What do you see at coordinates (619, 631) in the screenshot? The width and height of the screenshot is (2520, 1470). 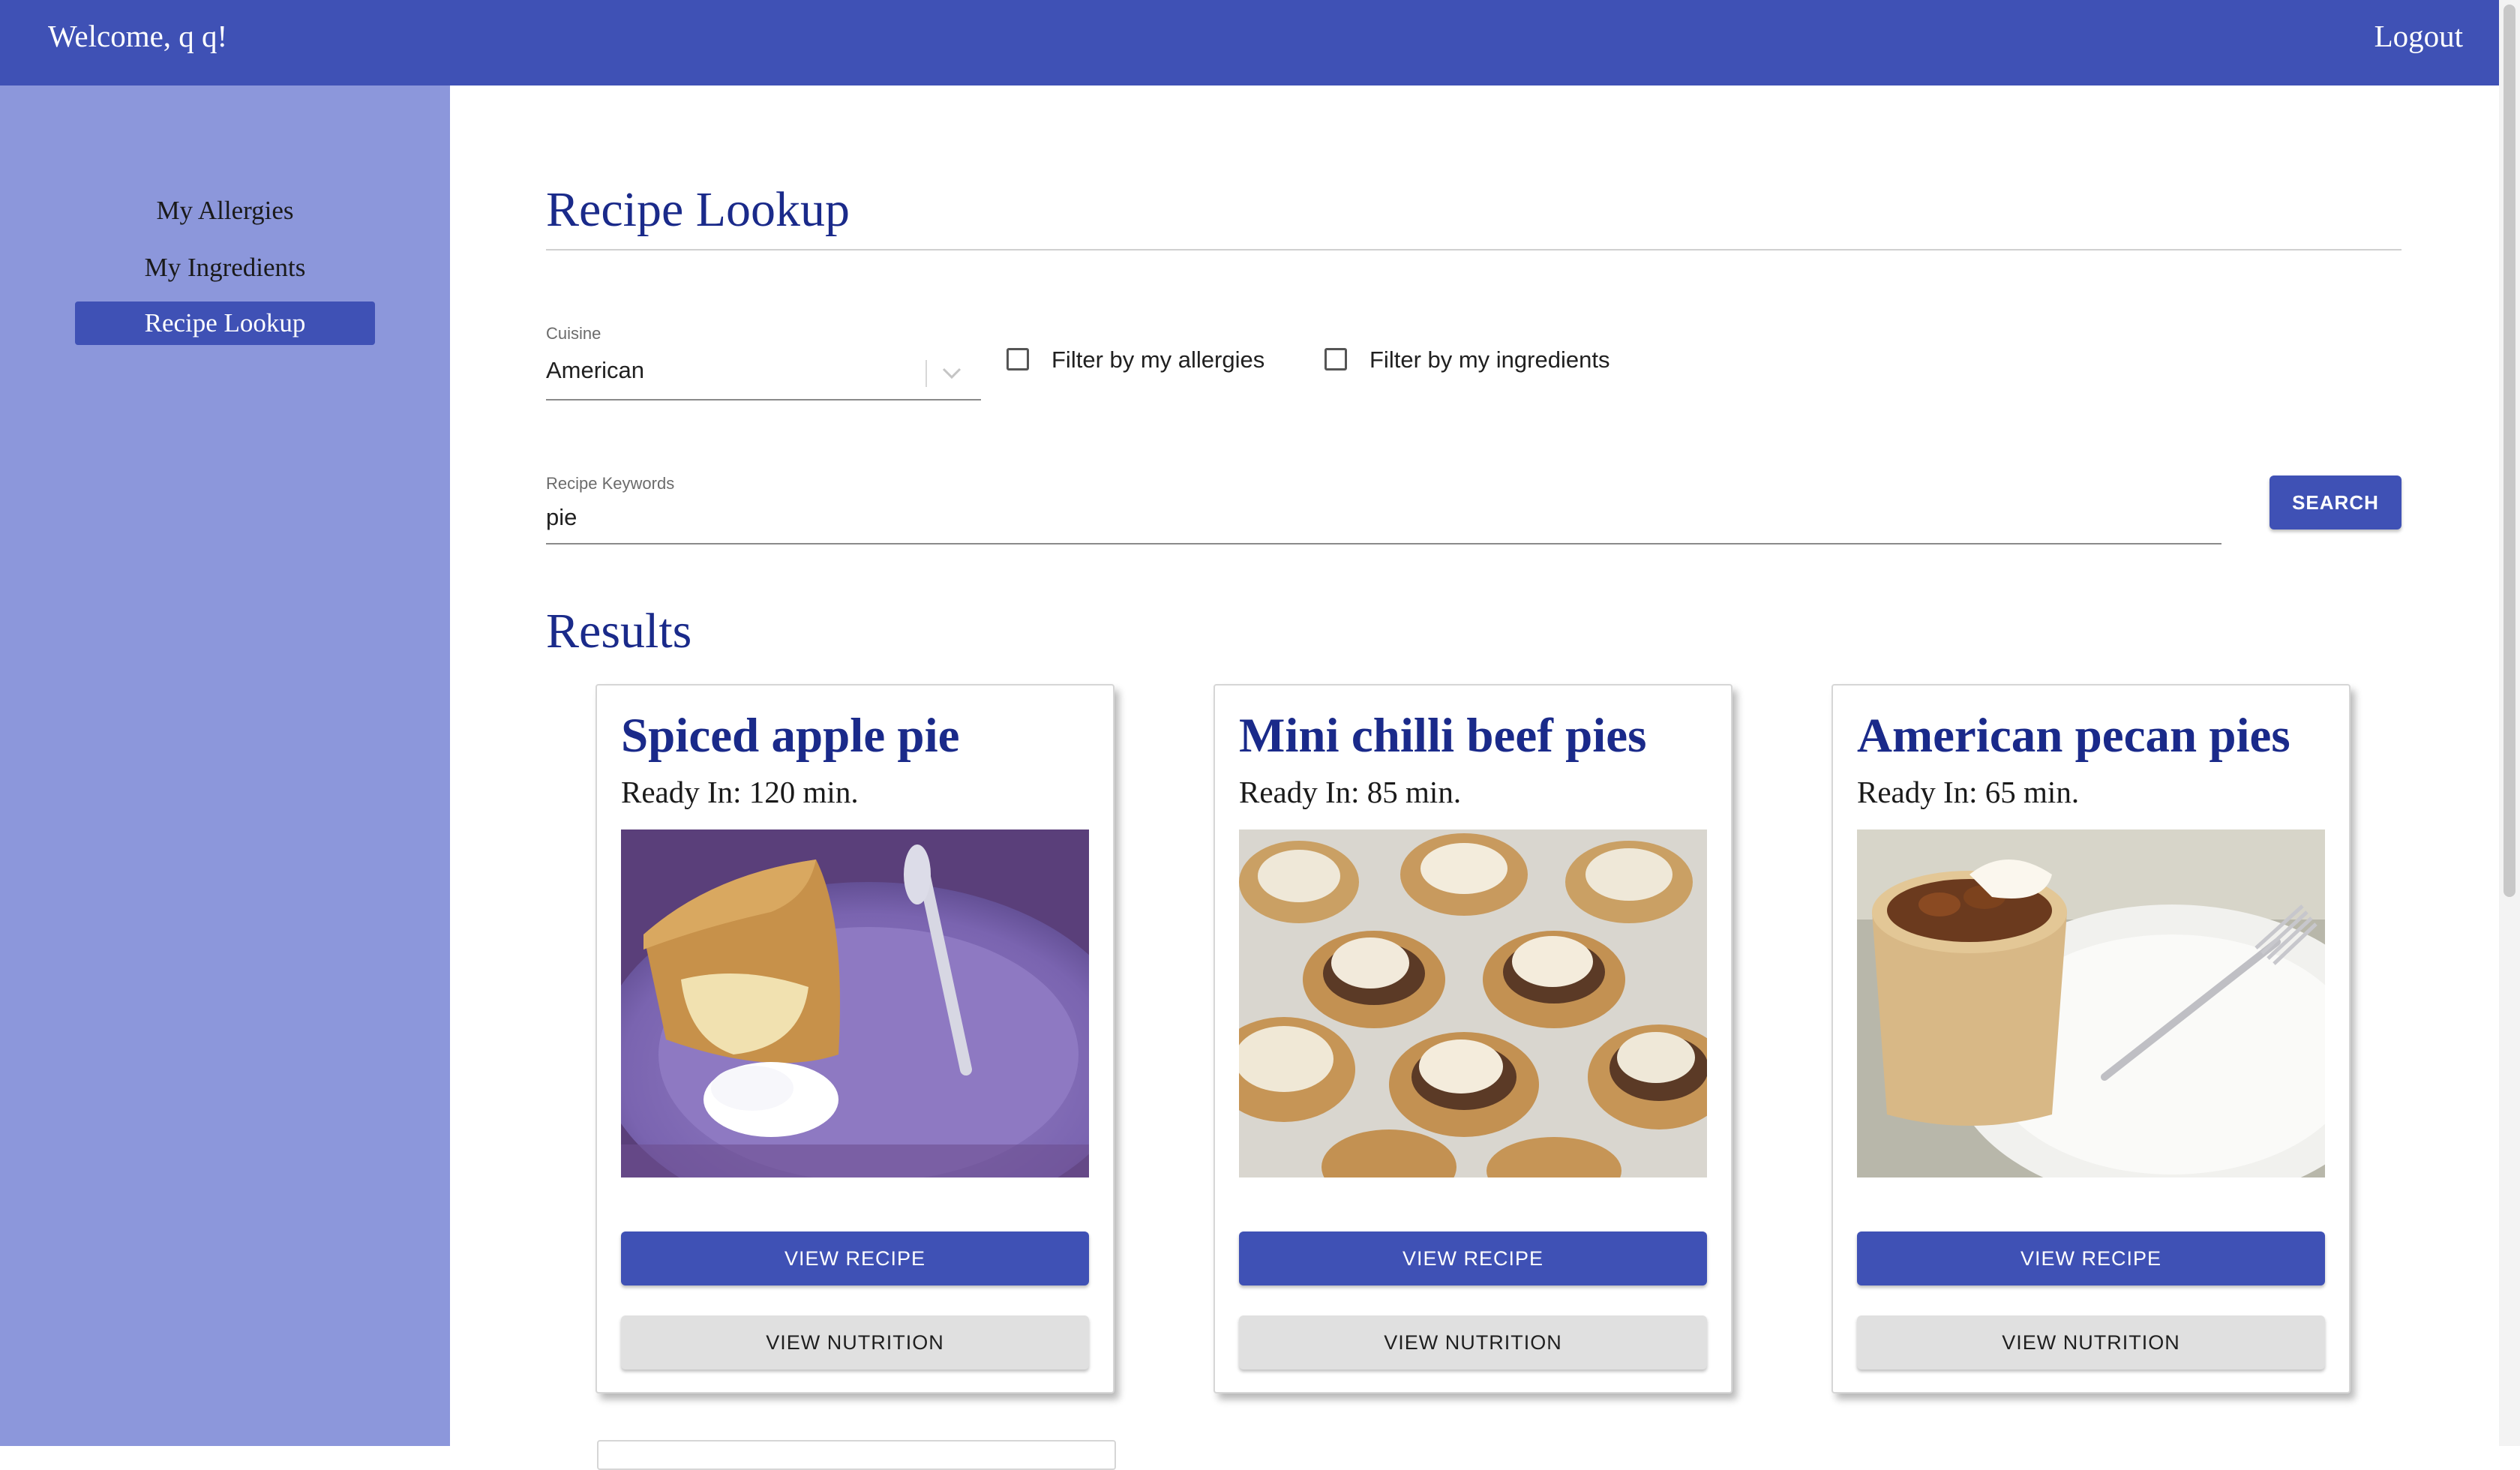 I see `results-title: Results` at bounding box center [619, 631].